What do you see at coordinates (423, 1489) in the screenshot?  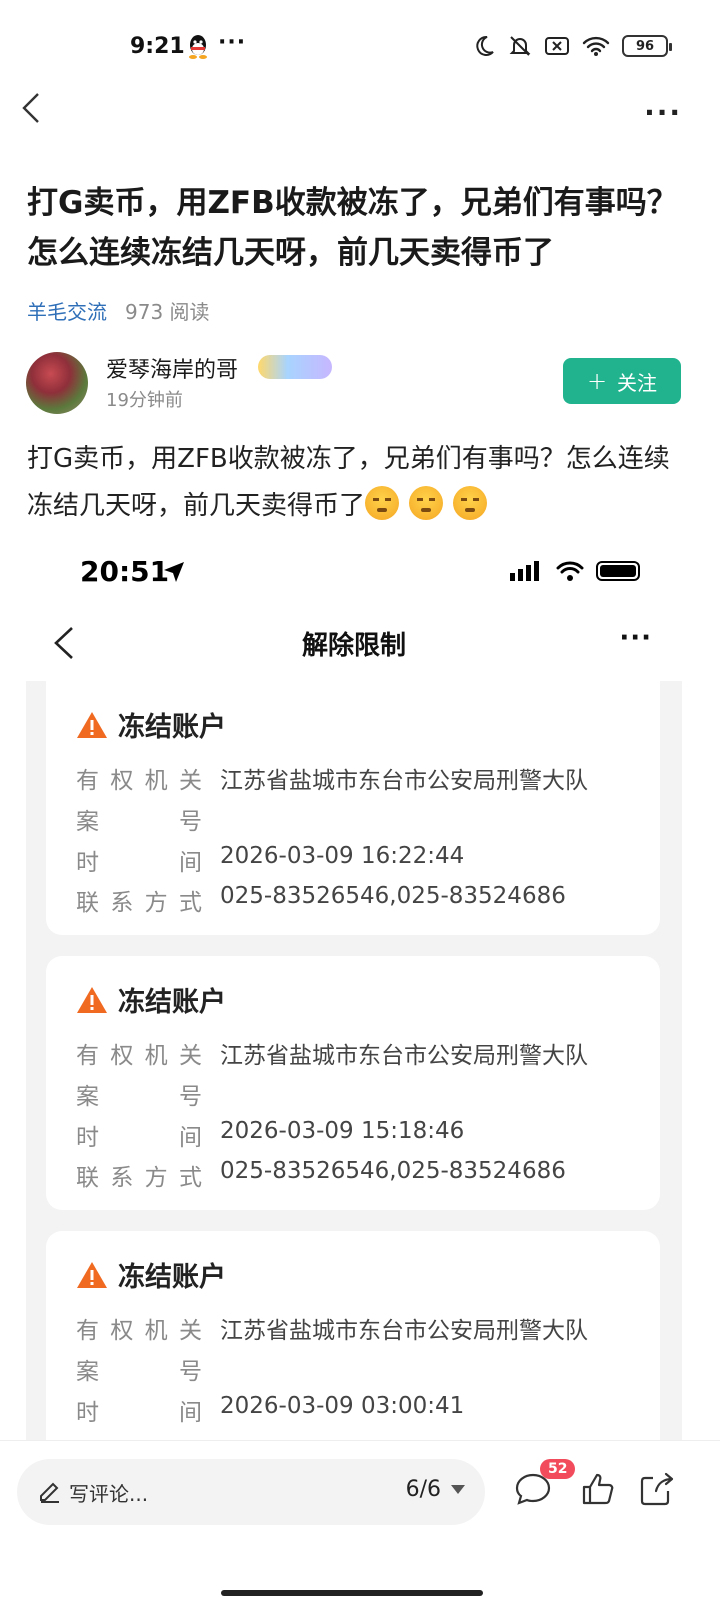 I see `page-indicator-text: 6/6` at bounding box center [423, 1489].